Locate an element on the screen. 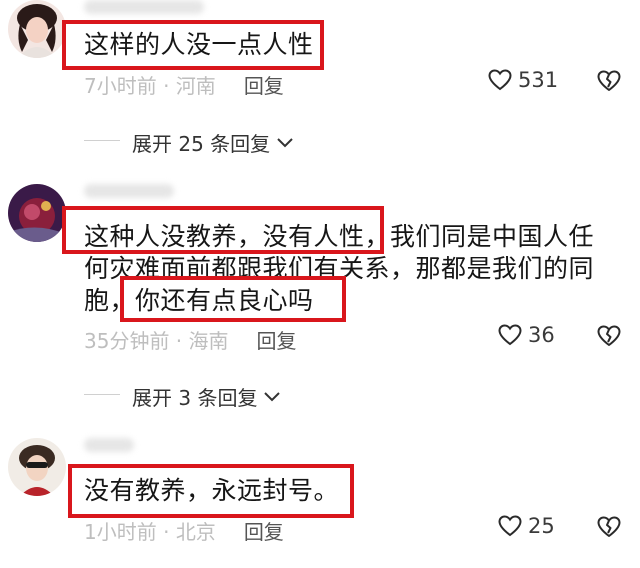 This screenshot has width=640, height=568. expand-label: 展开 25 条回复 is located at coordinates (201, 144).